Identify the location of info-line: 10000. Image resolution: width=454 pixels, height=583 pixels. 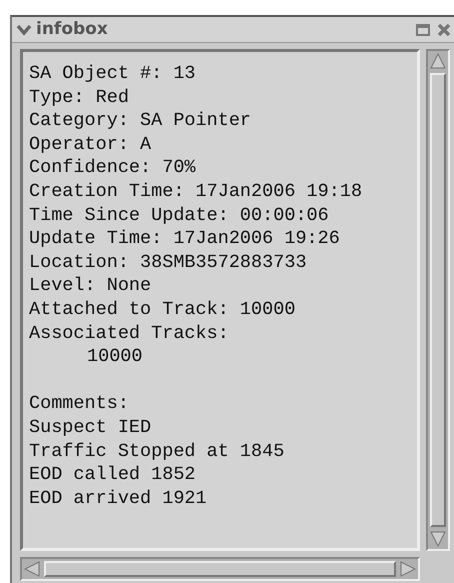
(115, 357).